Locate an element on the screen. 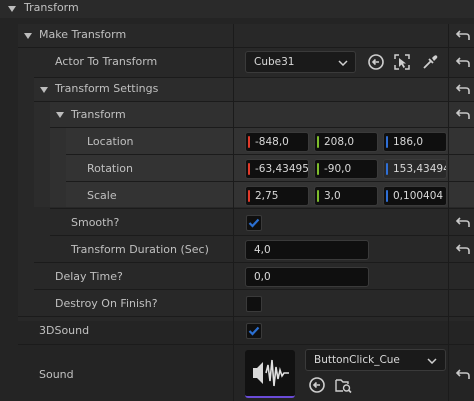 The width and height of the screenshot is (474, 401). rotation-z-value: 153,43494 is located at coordinates (420, 169).